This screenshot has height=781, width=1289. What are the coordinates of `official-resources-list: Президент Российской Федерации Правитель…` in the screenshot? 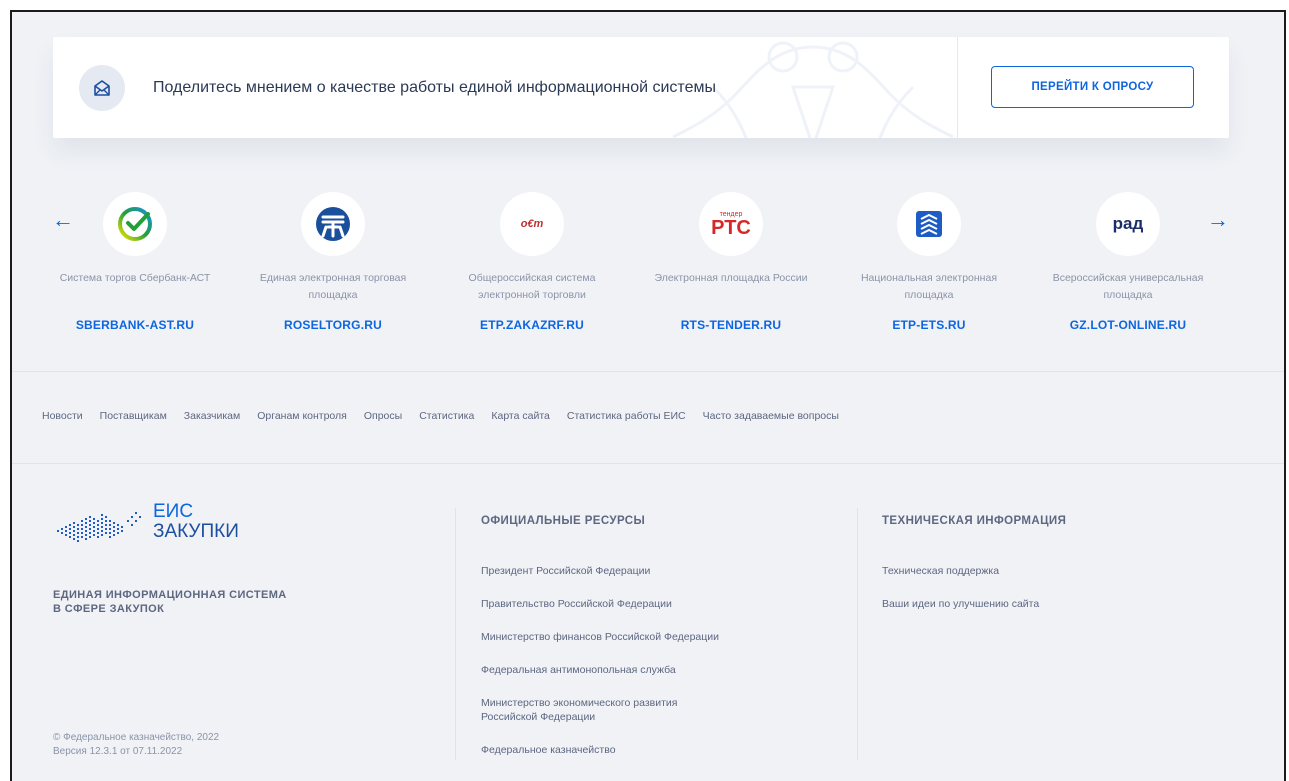 It's located at (611, 670).